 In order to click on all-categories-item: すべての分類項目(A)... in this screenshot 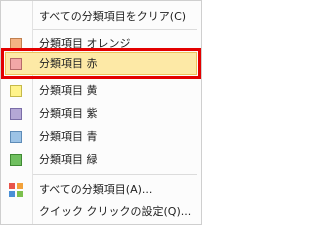, I will do `click(101, 189)`.